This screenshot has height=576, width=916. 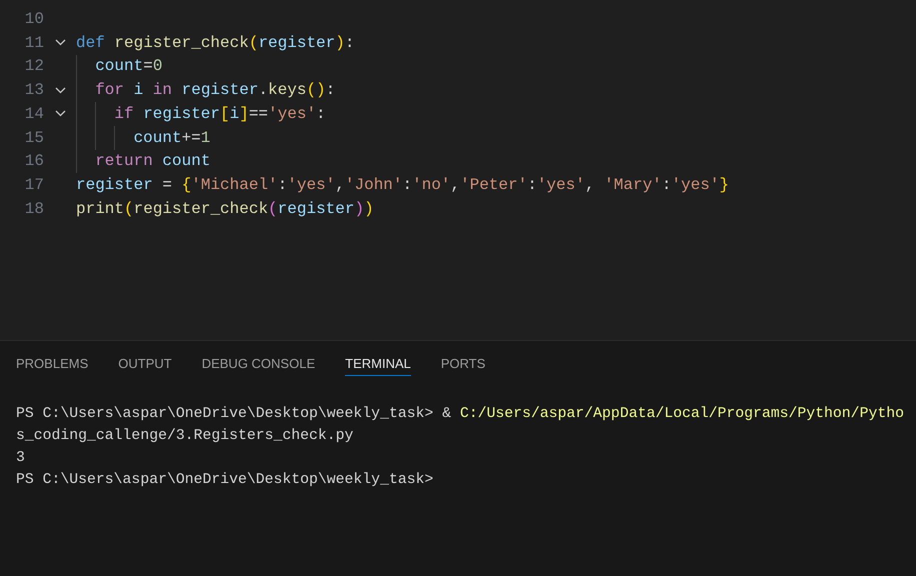 What do you see at coordinates (34, 19) in the screenshot?
I see `line-number: 10` at bounding box center [34, 19].